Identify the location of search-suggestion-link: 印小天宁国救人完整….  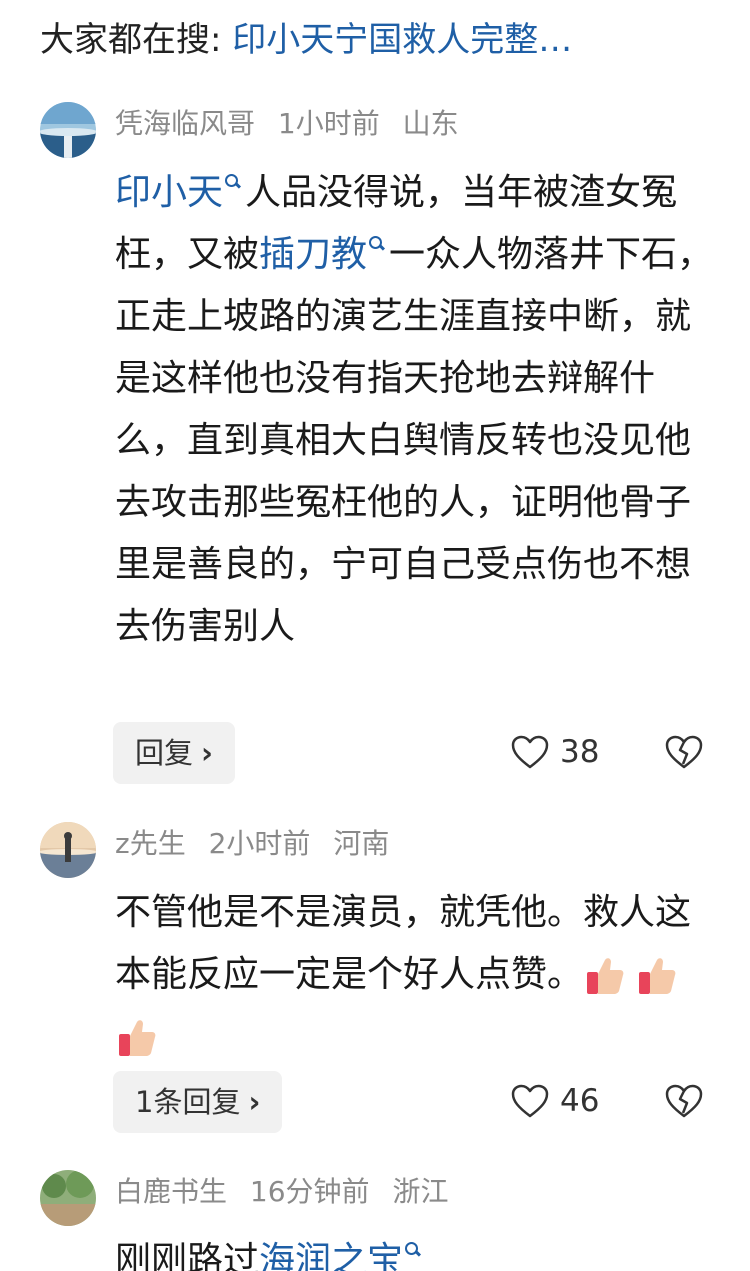
(402, 40).